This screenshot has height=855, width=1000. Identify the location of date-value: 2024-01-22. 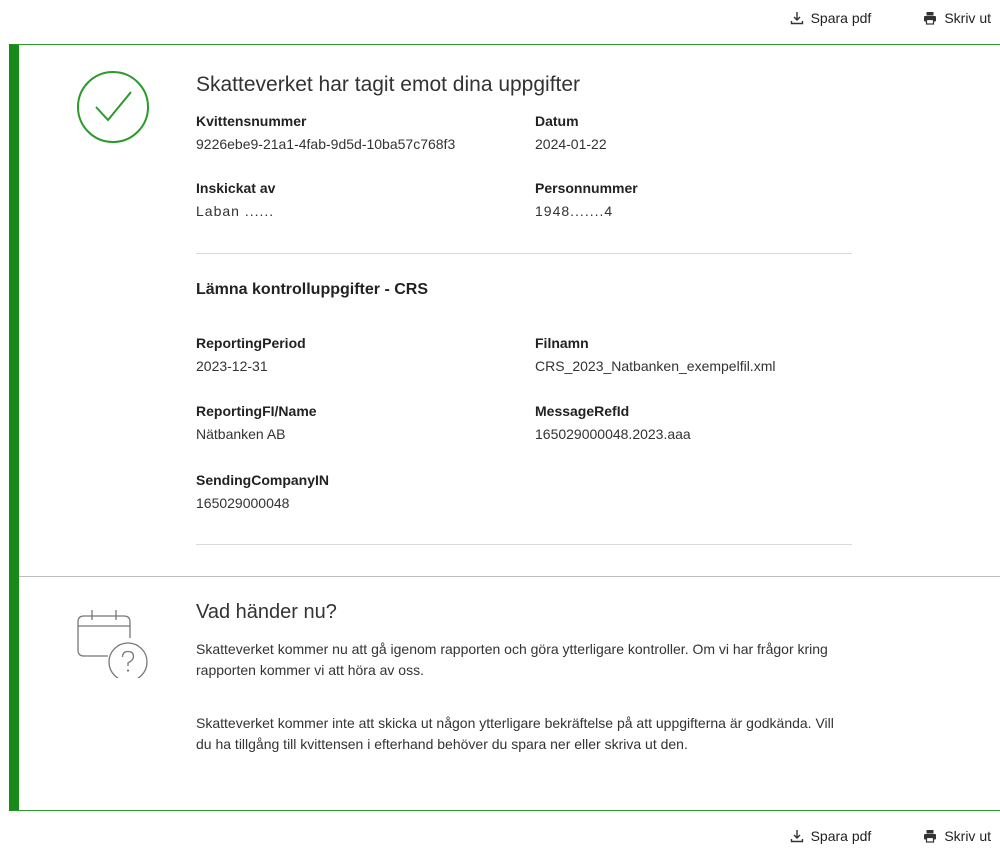
(571, 144).